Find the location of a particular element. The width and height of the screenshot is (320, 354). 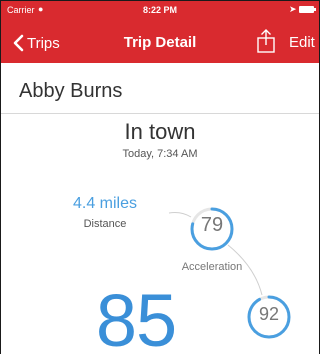

overall-score: 85 is located at coordinates (136, 316).